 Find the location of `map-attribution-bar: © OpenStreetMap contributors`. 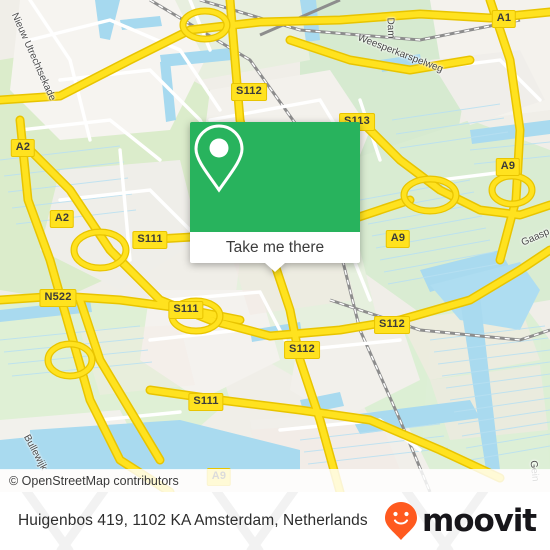

map-attribution-bar: © OpenStreetMap contributors is located at coordinates (275, 480).